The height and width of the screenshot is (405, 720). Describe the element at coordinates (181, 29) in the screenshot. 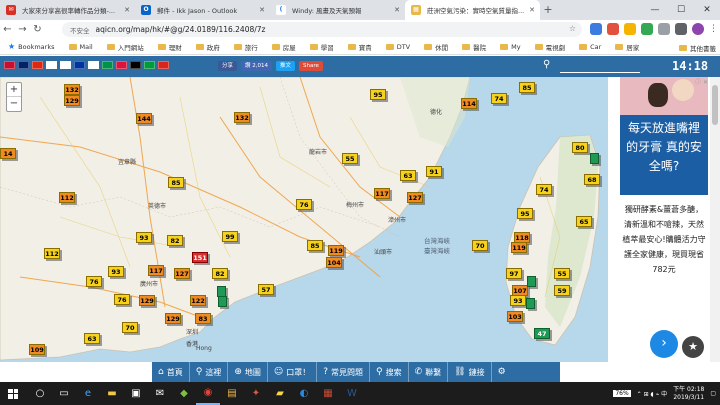

I see `url-text: aqicn.org/map/hk/#@g/24.0189/116.2408/7z` at that location.